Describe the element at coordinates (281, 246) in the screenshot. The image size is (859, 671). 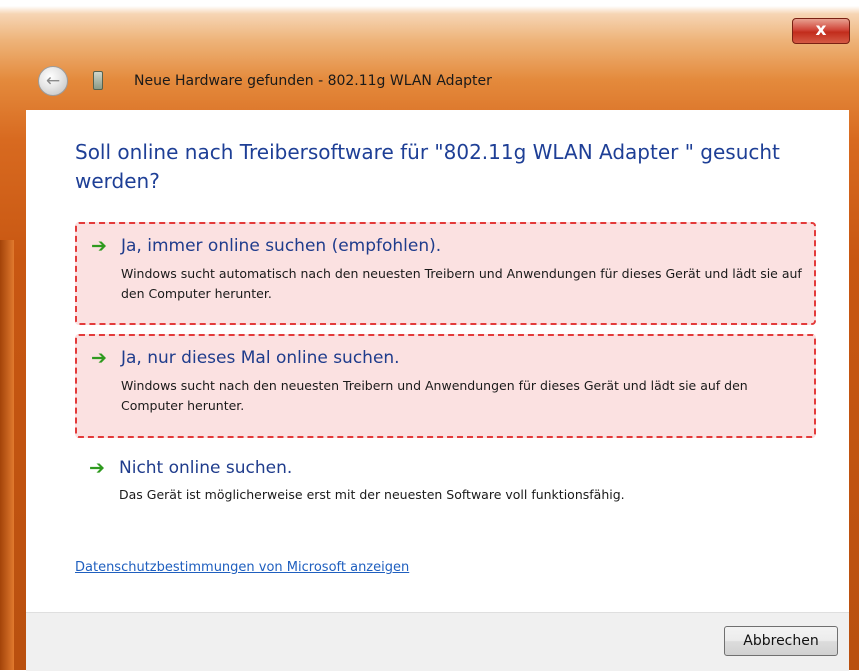
I see `option-title: Ja, immer online suchen (empfohlen).` at that location.